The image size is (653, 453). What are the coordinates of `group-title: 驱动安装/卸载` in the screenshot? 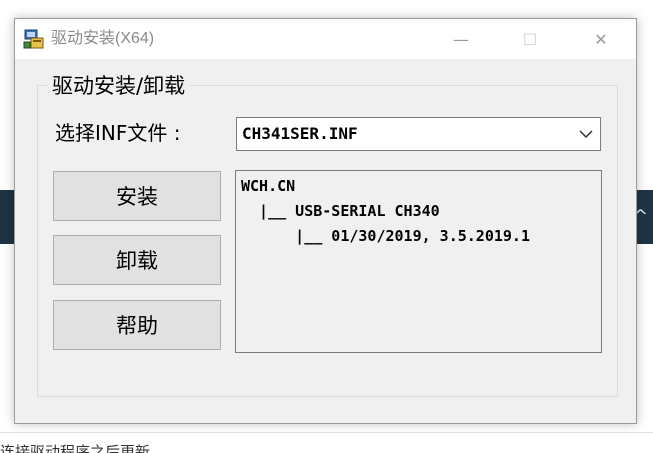 It's located at (119, 86).